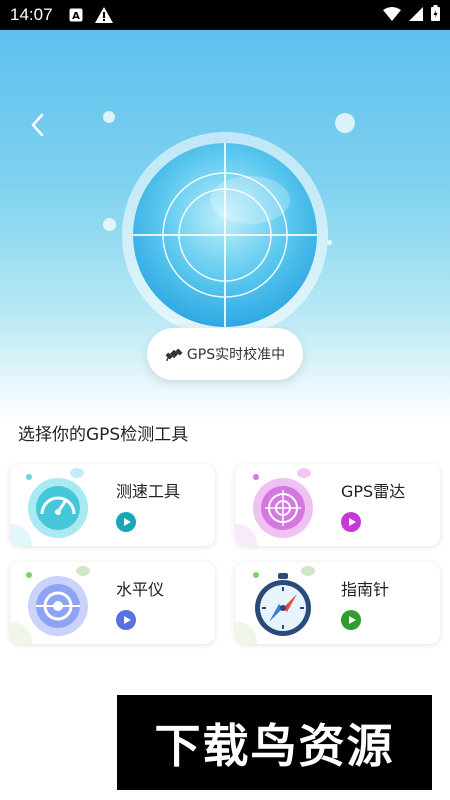 Image resolution: width=450 pixels, height=800 pixels. What do you see at coordinates (225, 15) in the screenshot?
I see `status-bar: 14:07 A` at bounding box center [225, 15].